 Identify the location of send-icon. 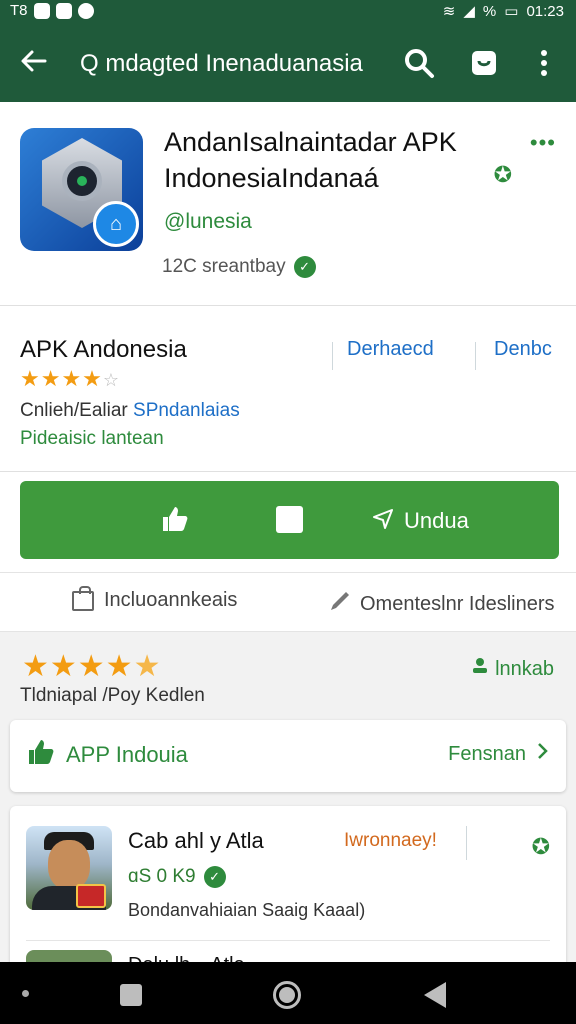
(383, 521).